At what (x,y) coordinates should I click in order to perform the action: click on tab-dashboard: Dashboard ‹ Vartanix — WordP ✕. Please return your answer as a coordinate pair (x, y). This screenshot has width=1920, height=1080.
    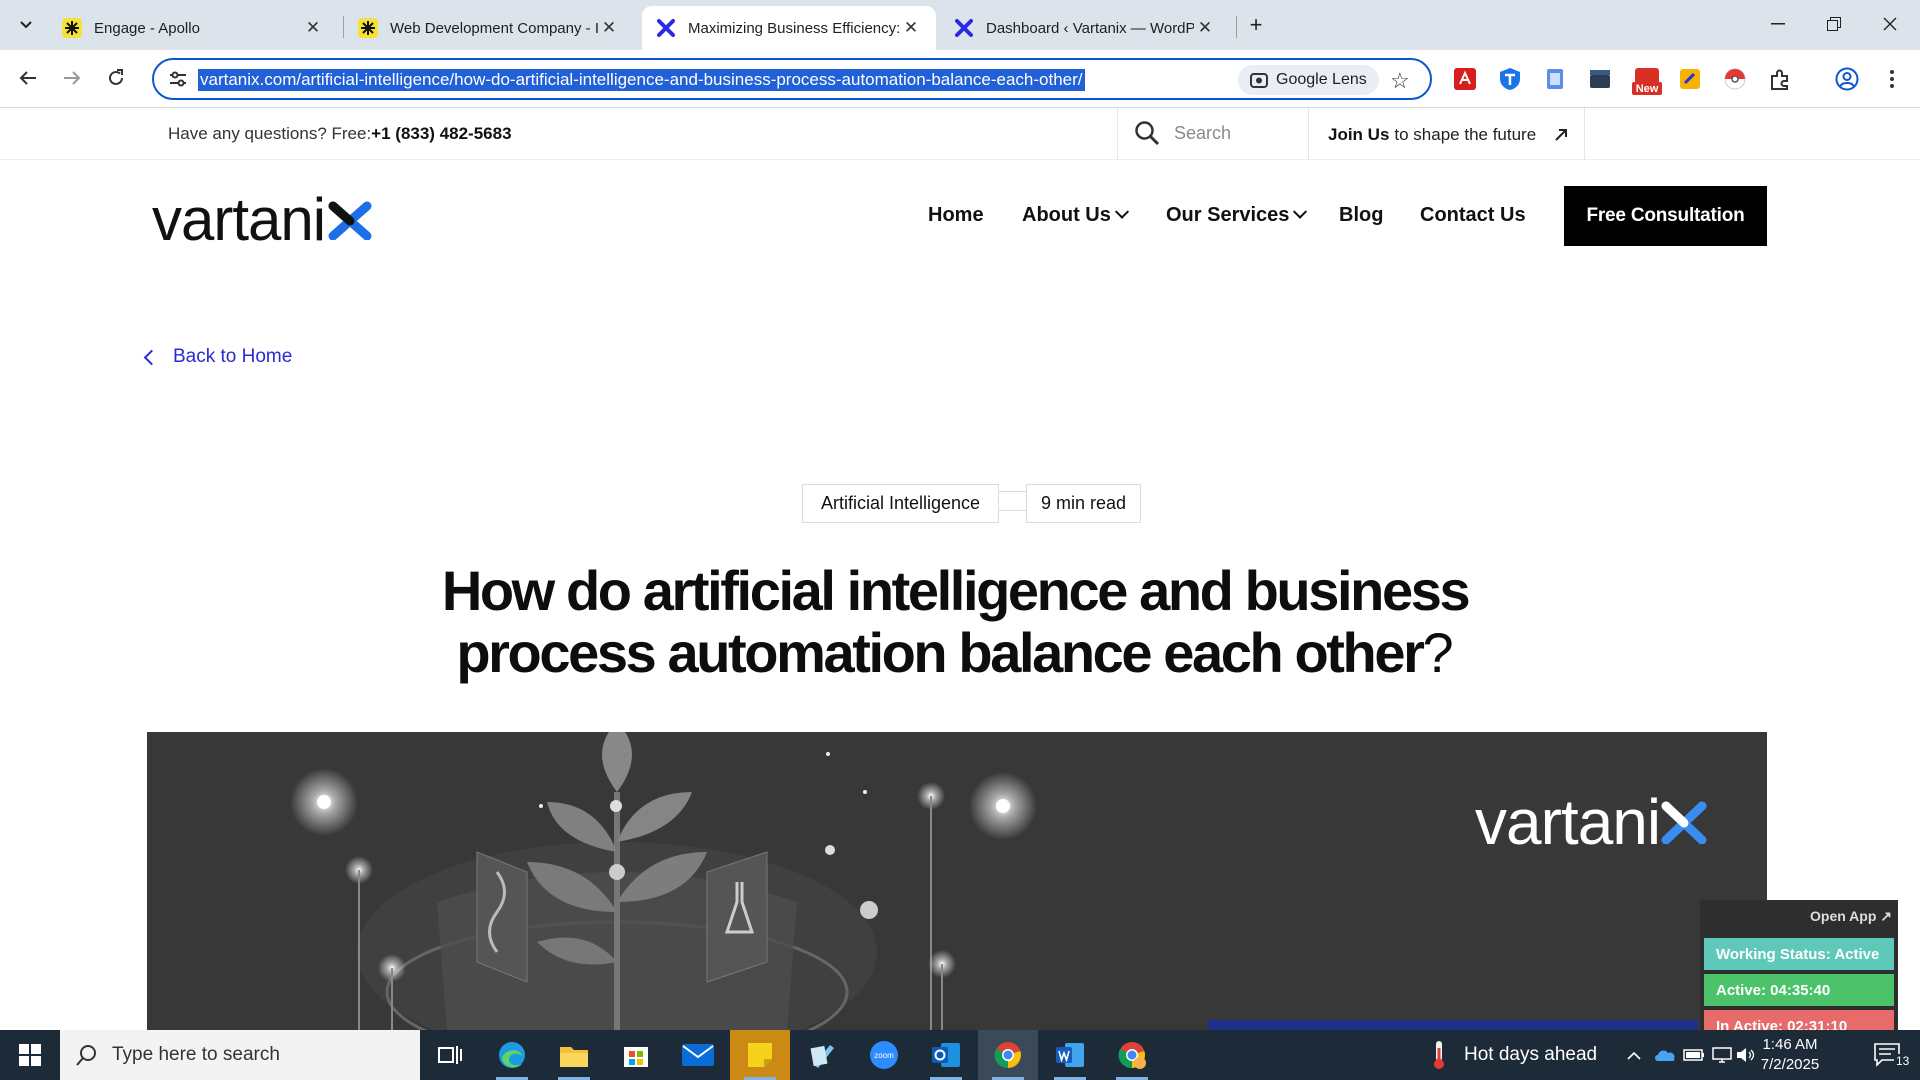
    Looking at the image, I should click on (1085, 28).